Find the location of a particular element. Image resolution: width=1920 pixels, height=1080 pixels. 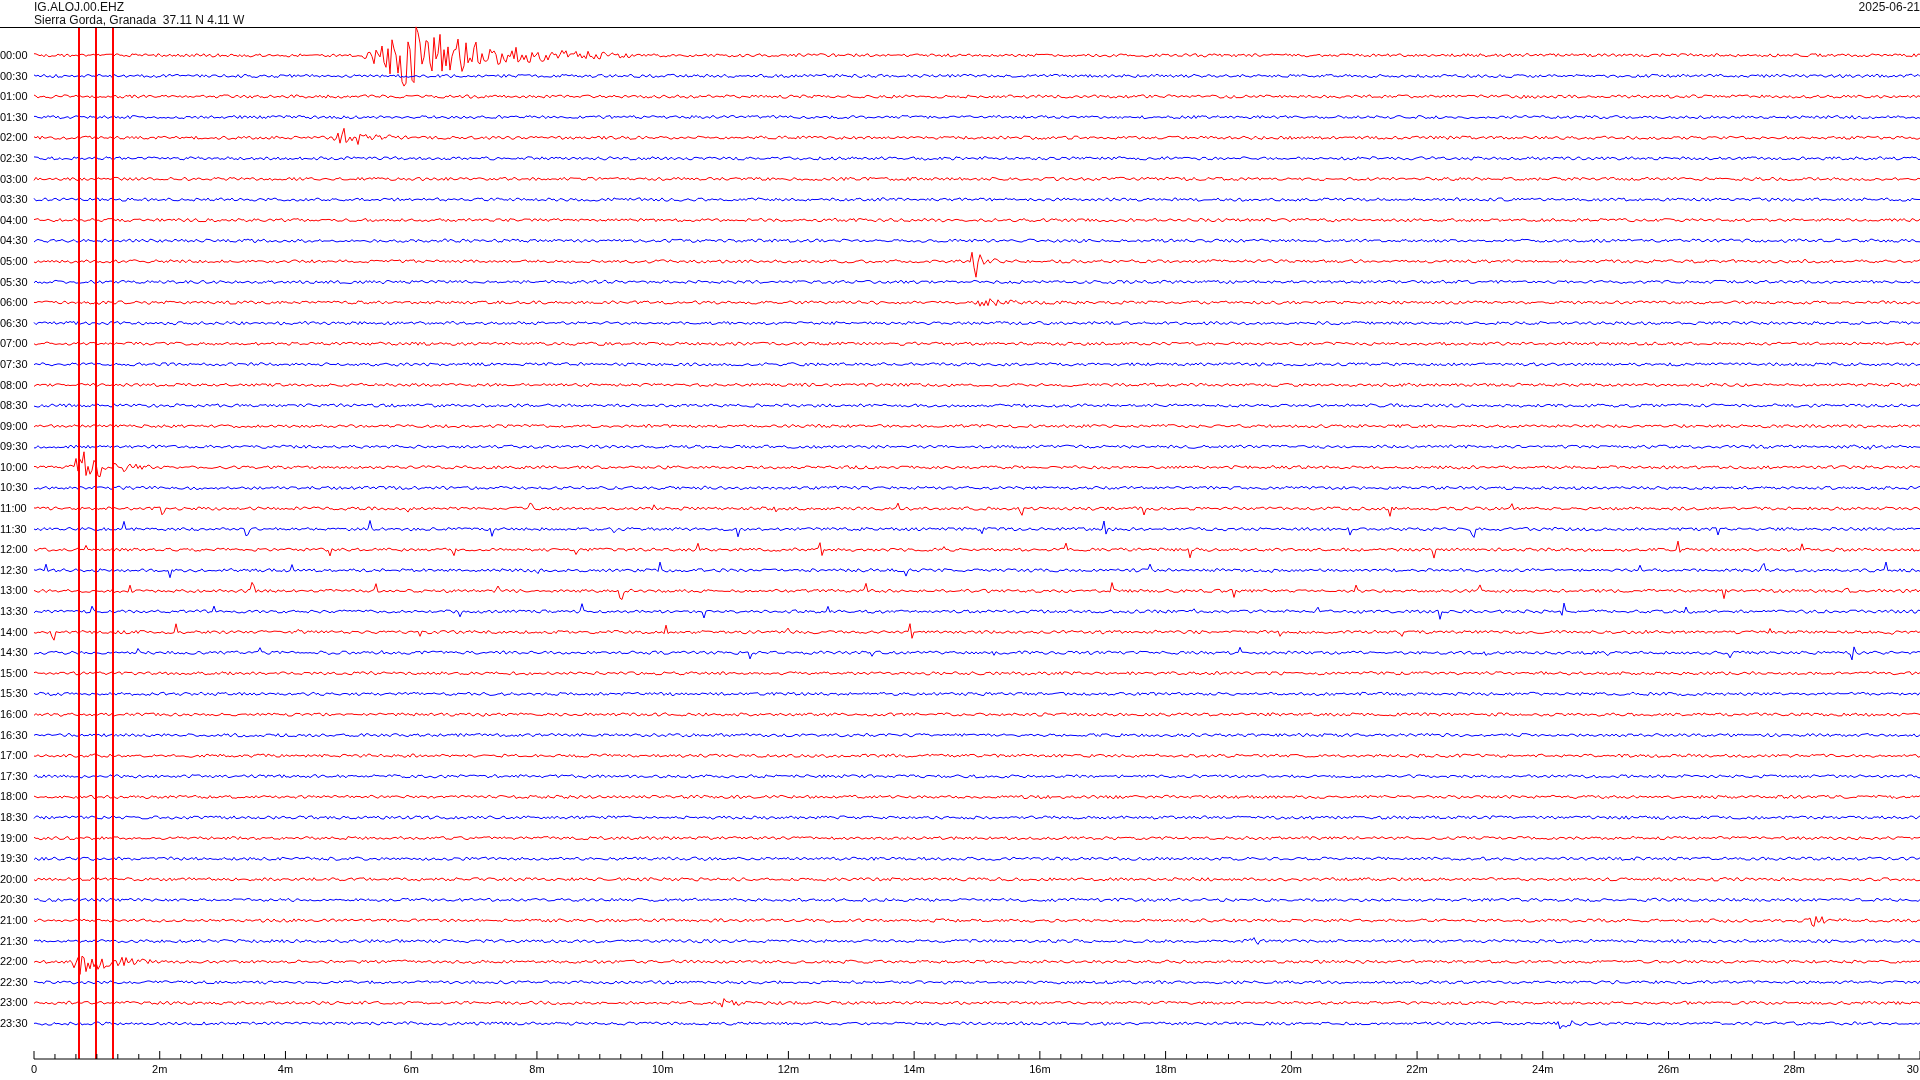

time-label: 04:00 is located at coordinates (14, 220).